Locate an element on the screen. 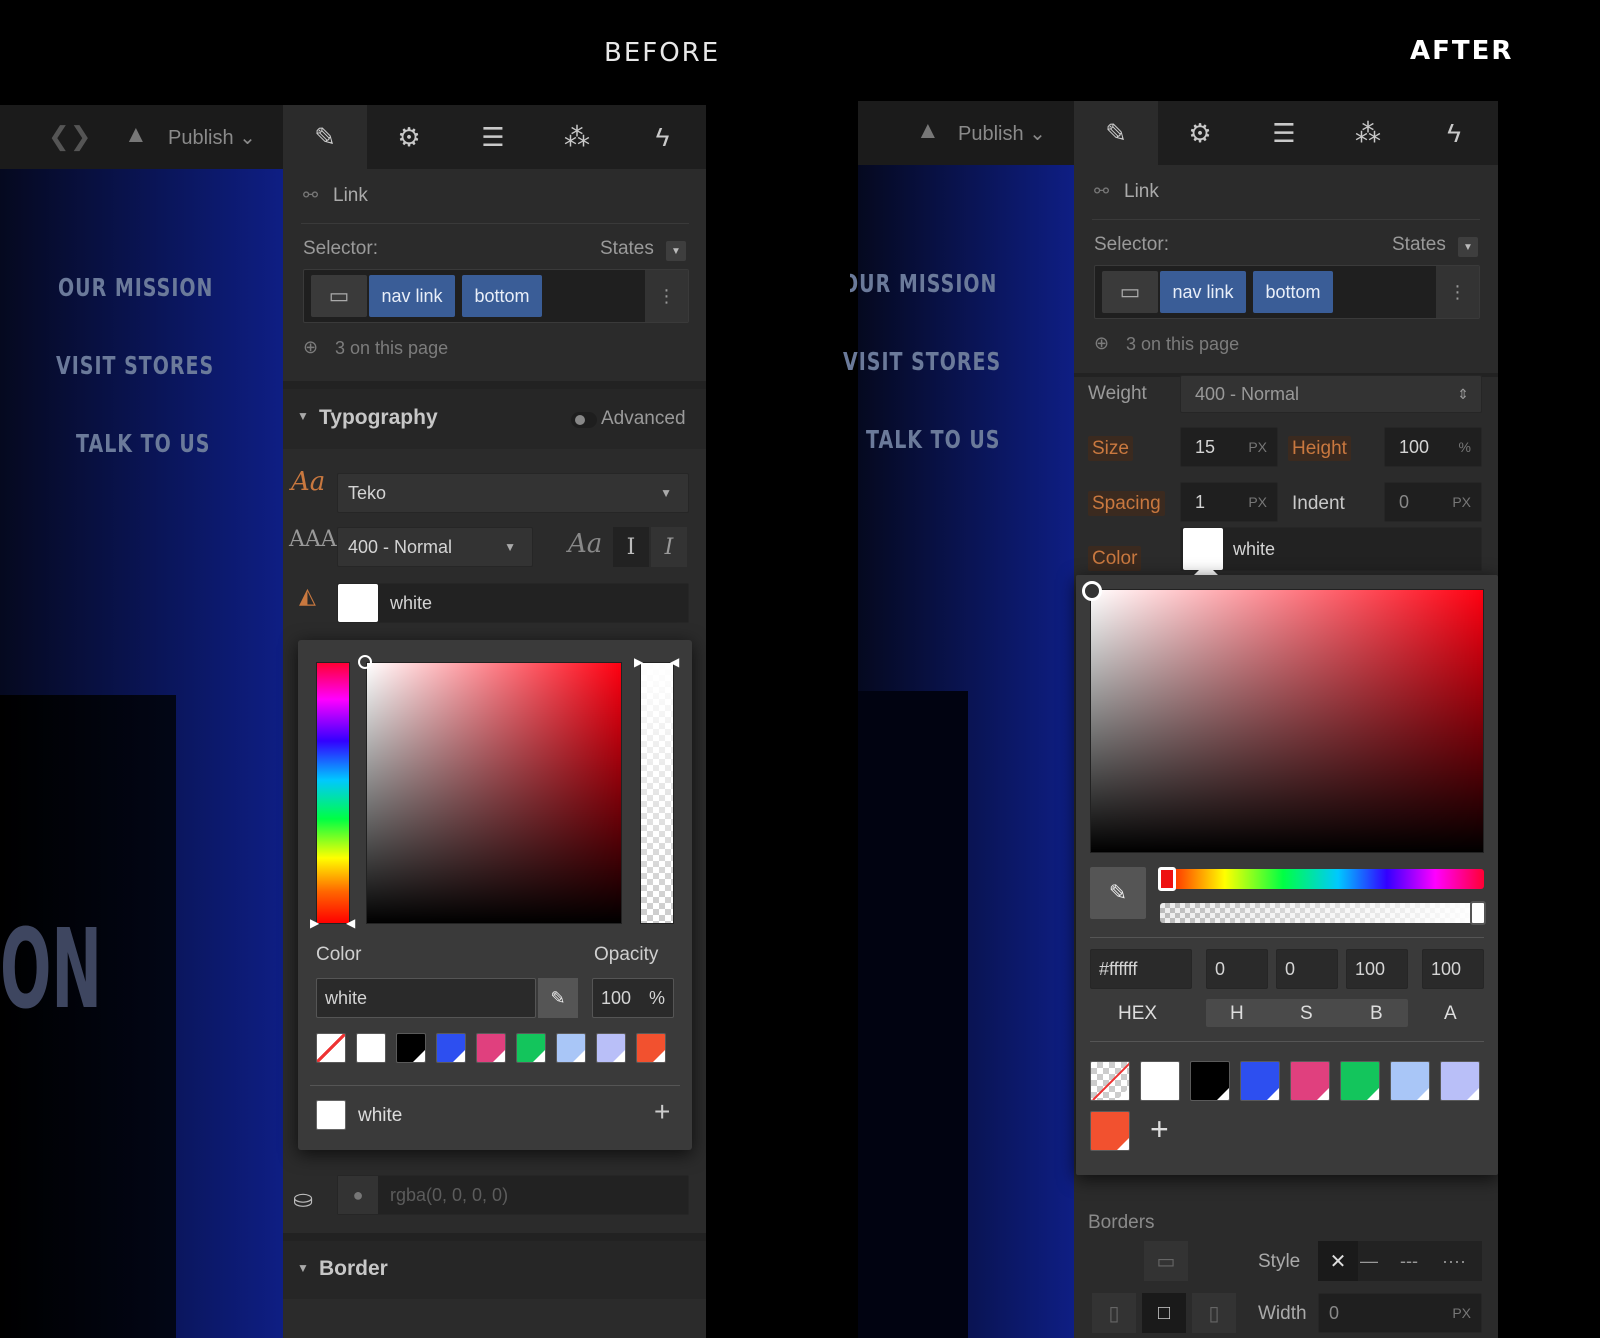 The width and height of the screenshot is (1600, 1338). before-nav-visit-stores: VISIT STORES is located at coordinates (135, 366).